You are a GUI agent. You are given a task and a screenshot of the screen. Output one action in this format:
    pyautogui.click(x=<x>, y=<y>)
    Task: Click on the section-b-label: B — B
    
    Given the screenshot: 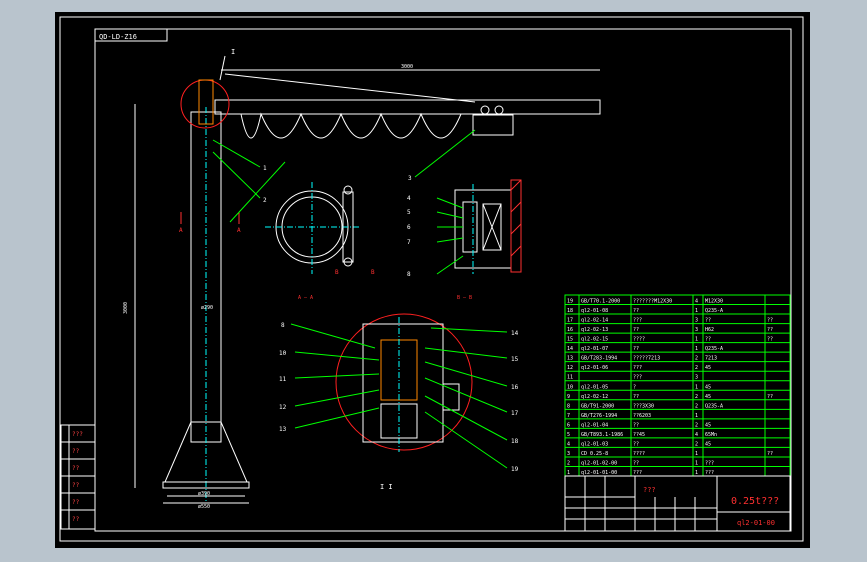 What is the action you would take?
    pyautogui.click(x=464, y=298)
    